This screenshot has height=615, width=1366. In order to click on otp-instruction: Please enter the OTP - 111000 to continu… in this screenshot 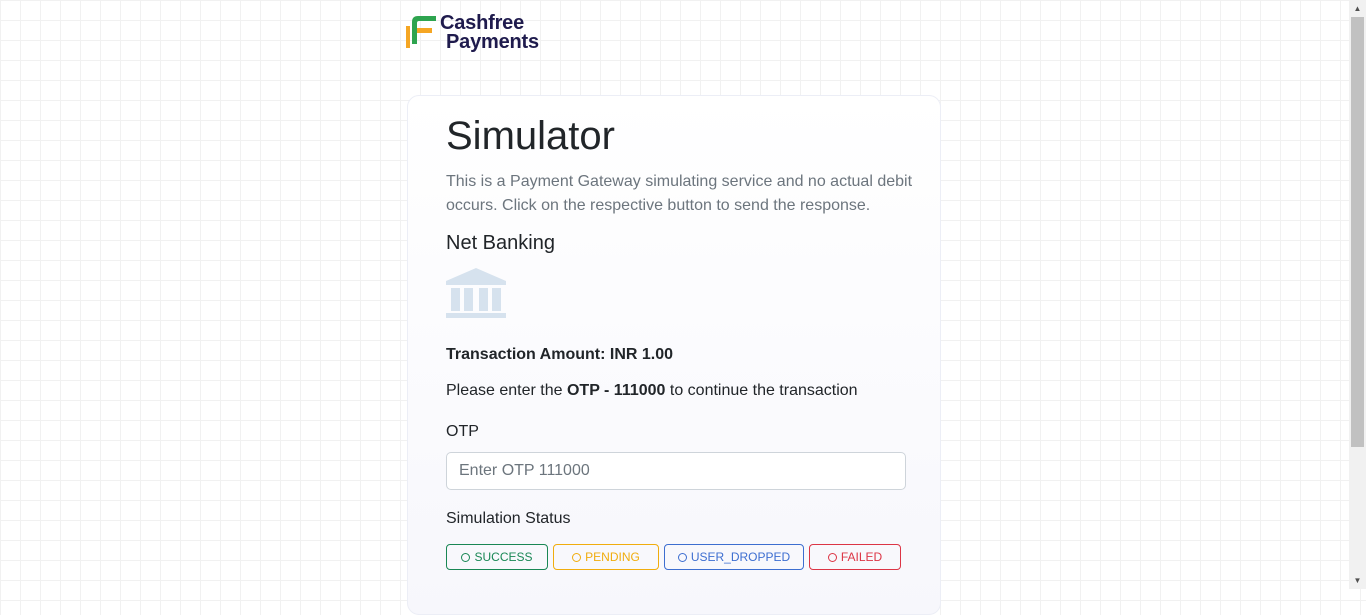, I will do `click(652, 391)`.